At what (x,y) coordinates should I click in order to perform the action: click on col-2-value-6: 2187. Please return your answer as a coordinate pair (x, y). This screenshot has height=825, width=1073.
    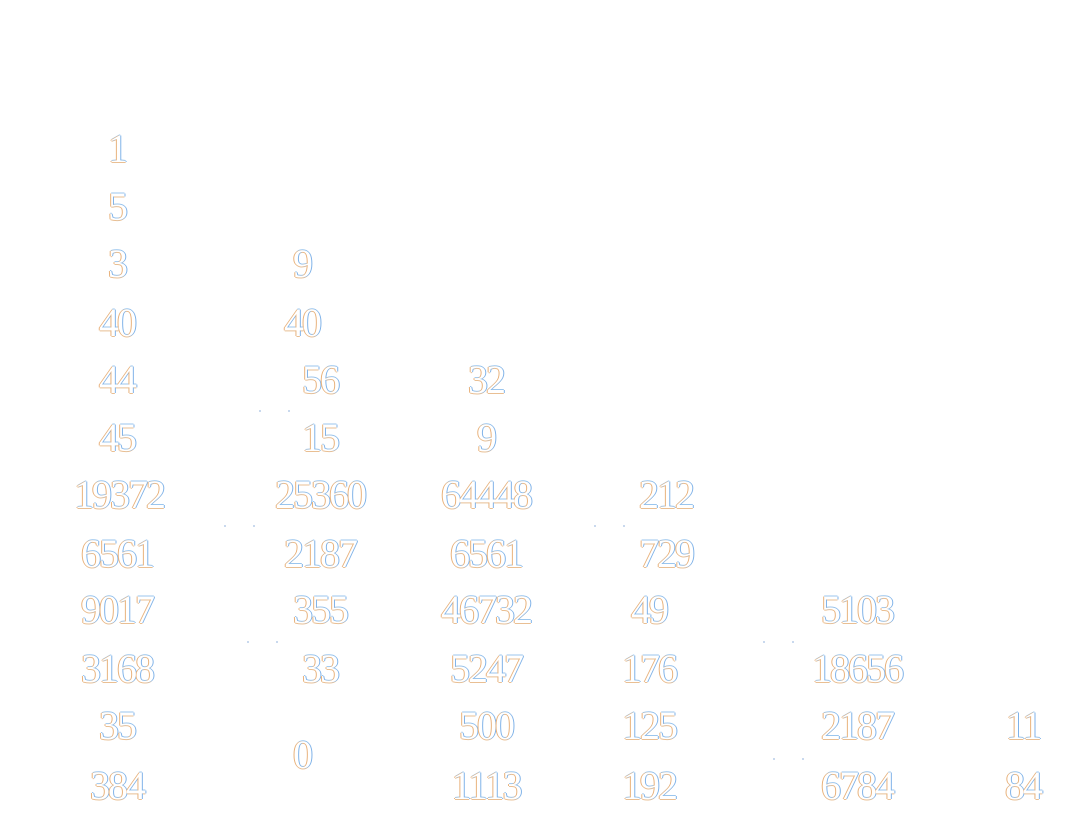
    Looking at the image, I should click on (321, 553).